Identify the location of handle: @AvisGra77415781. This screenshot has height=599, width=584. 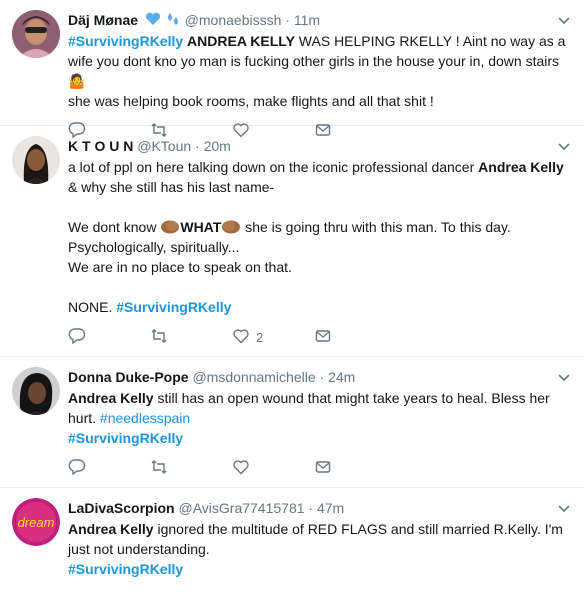
(241, 508).